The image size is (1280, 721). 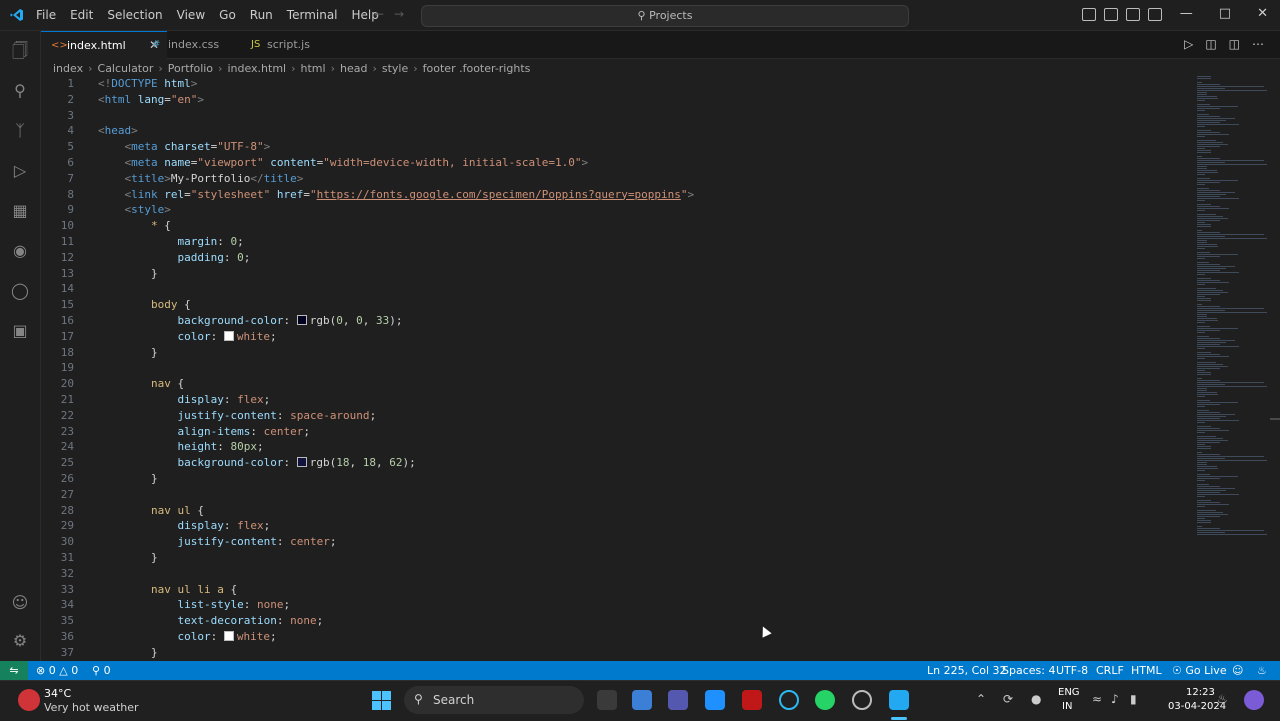 What do you see at coordinates (616, 321) in the screenshot?
I see `code-line: 16 background-color: rgb(0, 0, 33);` at bounding box center [616, 321].